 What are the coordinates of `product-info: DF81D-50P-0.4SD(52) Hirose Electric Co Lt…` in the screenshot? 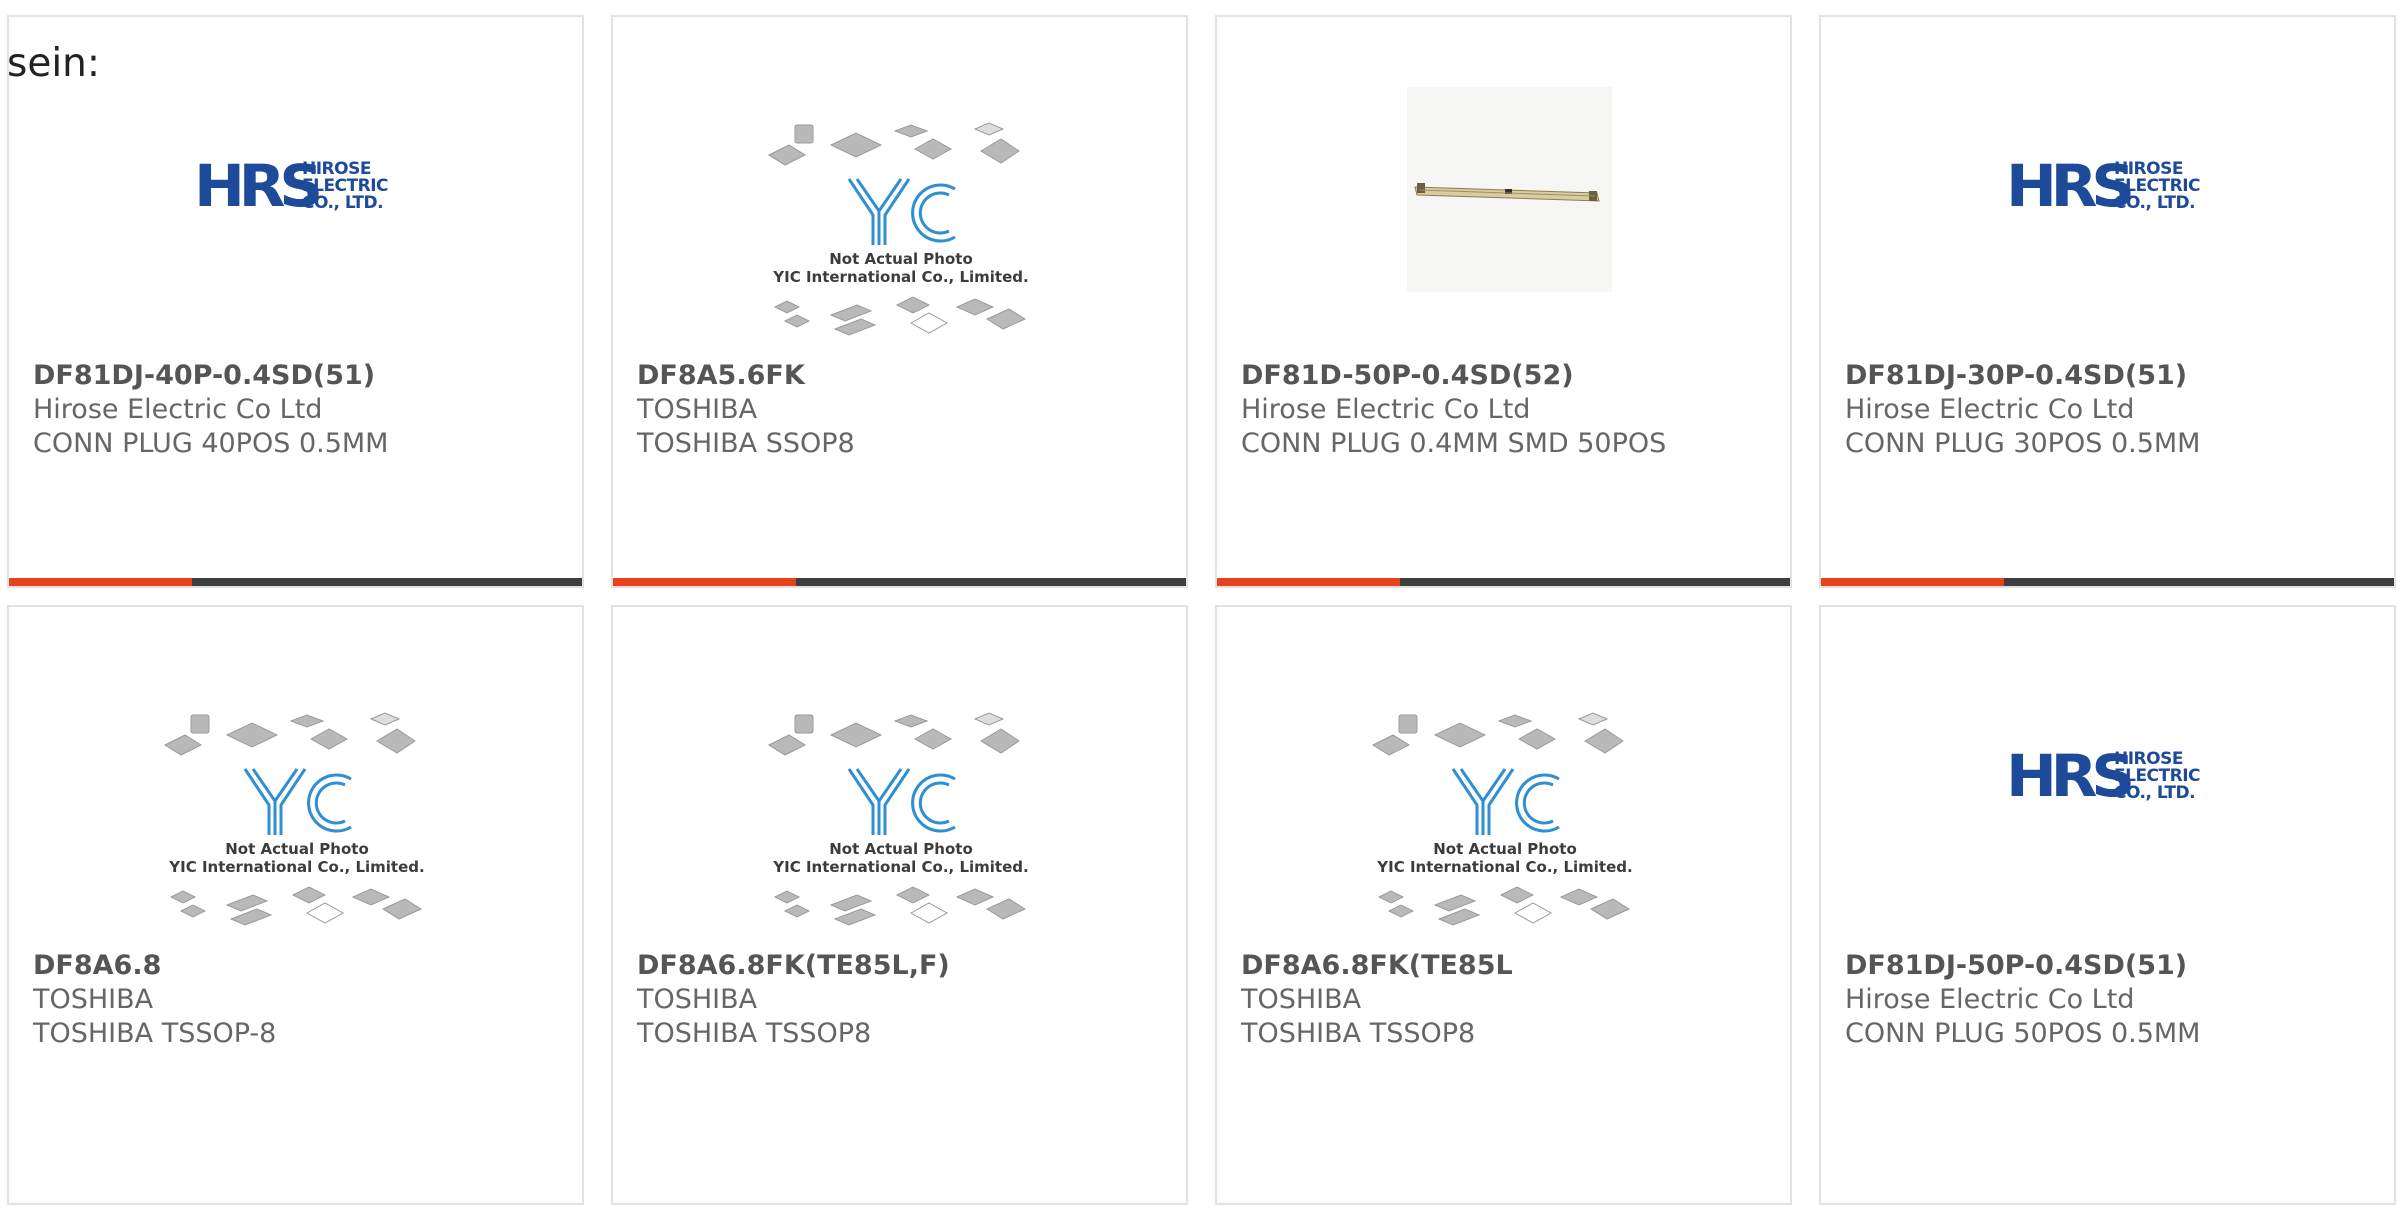 It's located at (1510, 410).